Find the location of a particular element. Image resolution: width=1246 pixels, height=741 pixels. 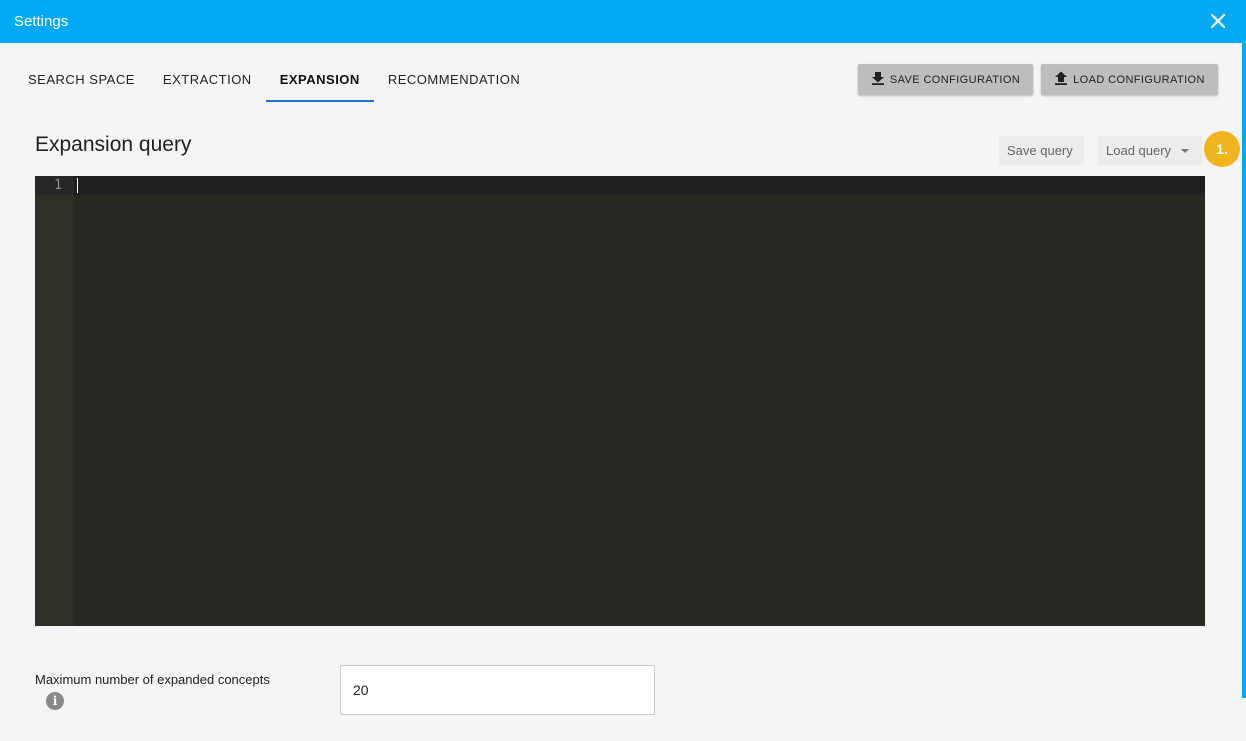

page-title: Expansion query is located at coordinates (113, 144).